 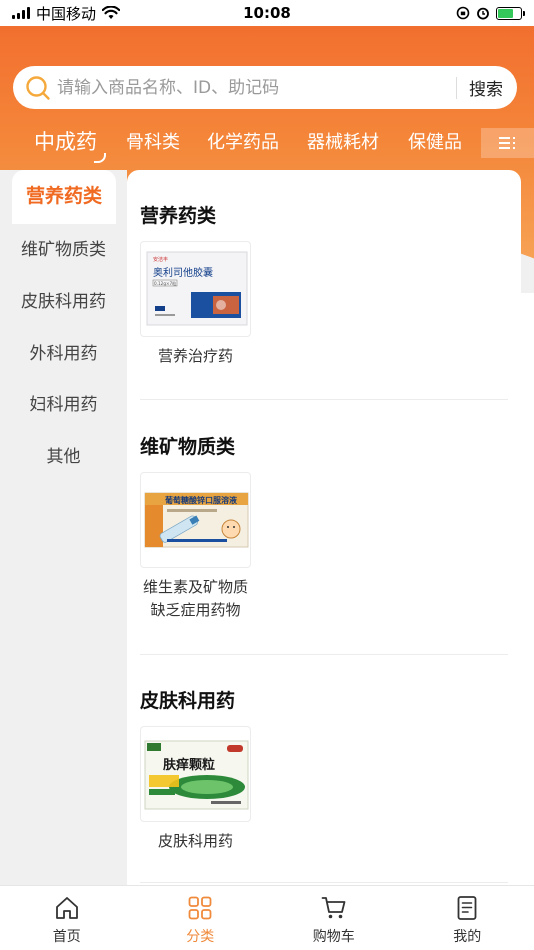 I want to click on package-spec-text: 0.12g×7粒, so click(x=165, y=283).